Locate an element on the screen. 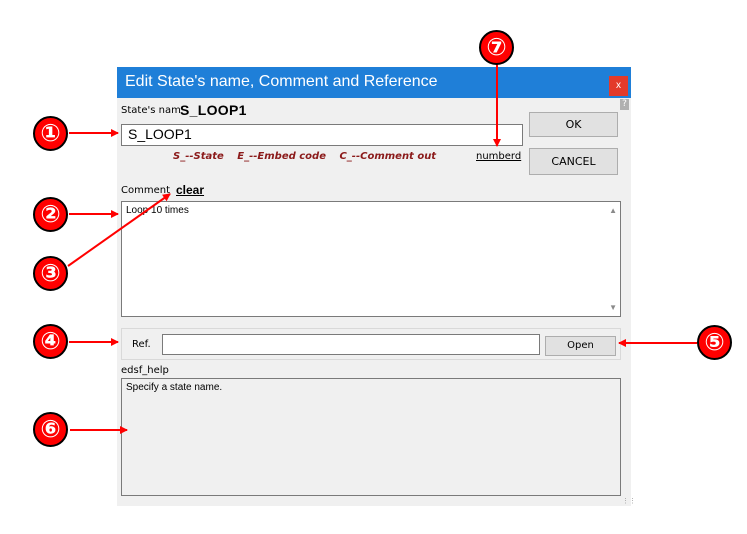 The width and height of the screenshot is (747, 534). callout-4: ④ is located at coordinates (50, 341).